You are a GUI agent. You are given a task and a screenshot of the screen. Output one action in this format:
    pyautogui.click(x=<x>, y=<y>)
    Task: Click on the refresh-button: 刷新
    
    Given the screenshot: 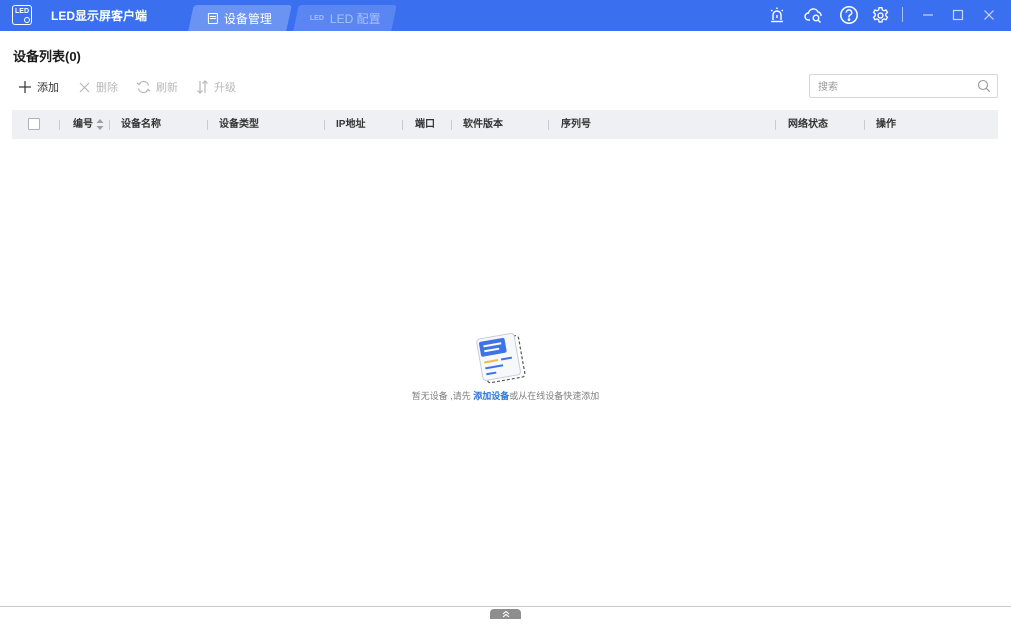 What is the action you would take?
    pyautogui.click(x=157, y=87)
    